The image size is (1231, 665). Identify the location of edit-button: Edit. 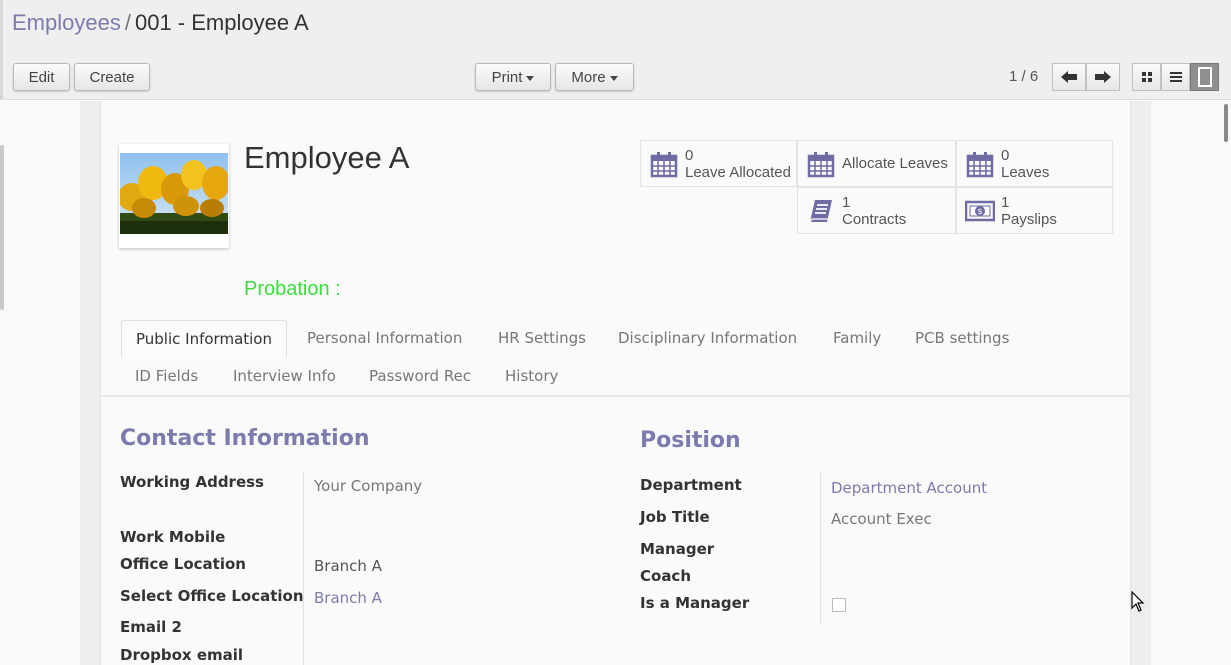
(41, 77).